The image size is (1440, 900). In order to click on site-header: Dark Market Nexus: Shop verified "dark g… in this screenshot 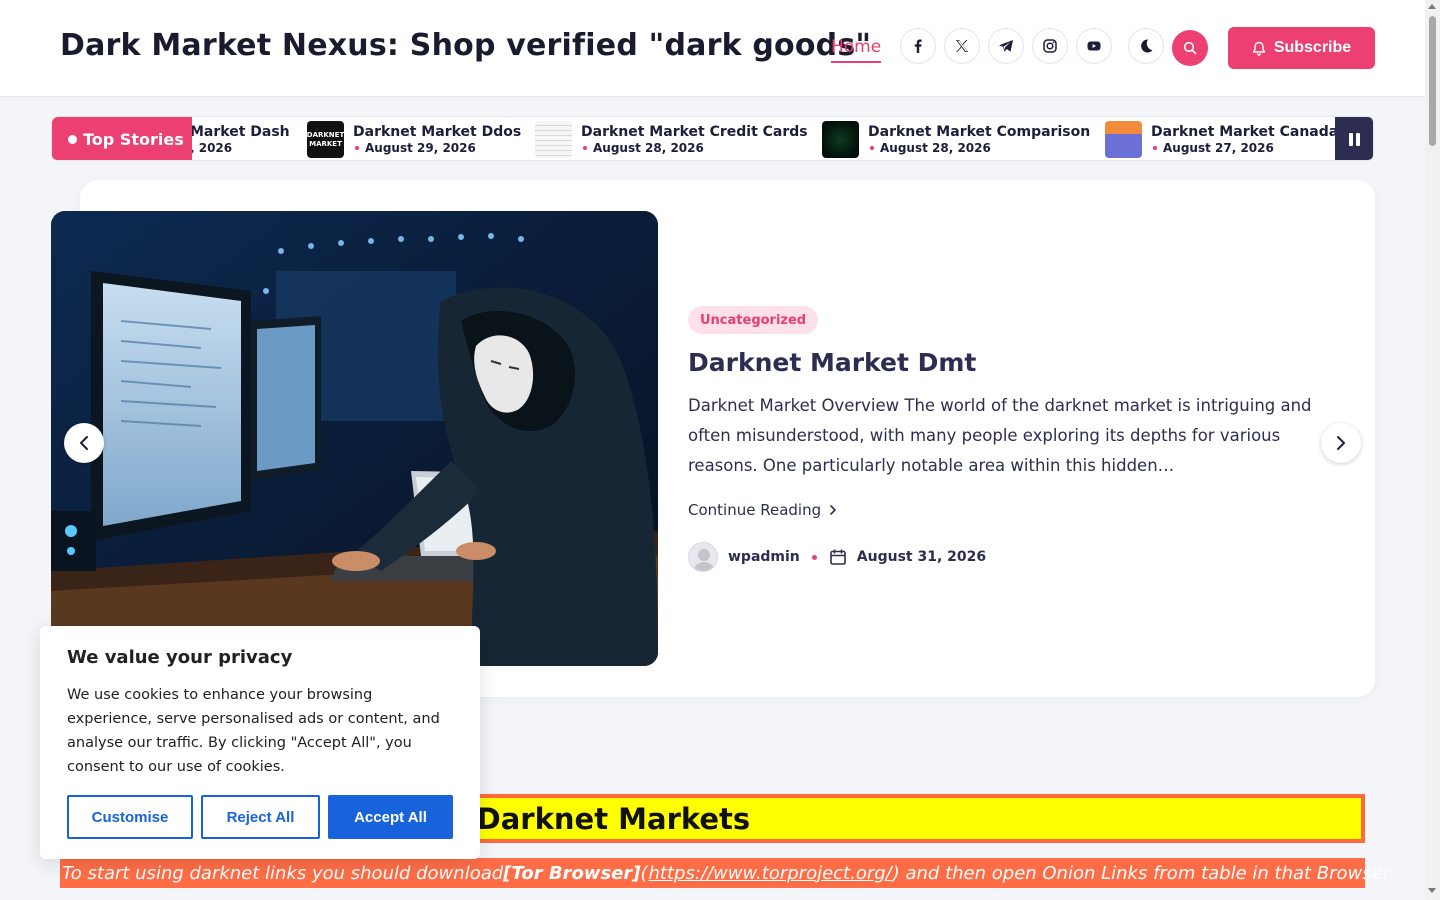, I will do `click(712, 48)`.